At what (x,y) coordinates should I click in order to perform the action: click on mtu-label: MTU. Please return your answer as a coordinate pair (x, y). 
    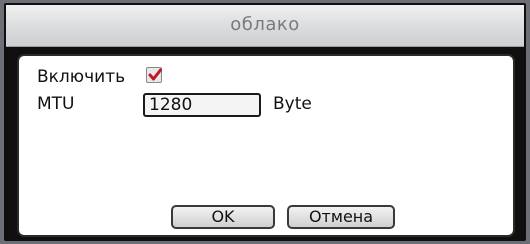
    Looking at the image, I should click on (56, 104).